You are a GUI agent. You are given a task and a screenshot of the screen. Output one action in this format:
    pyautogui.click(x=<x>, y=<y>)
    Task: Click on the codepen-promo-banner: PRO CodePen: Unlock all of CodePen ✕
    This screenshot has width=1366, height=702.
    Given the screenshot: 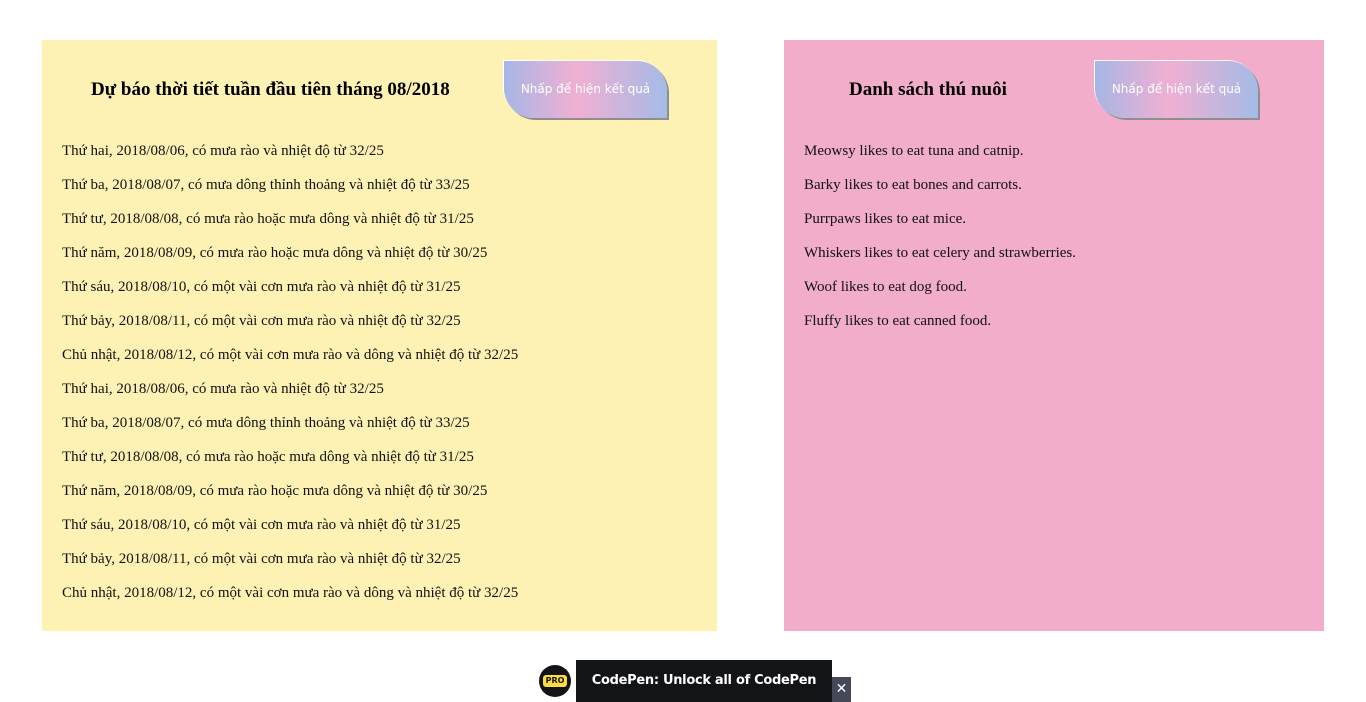 What is the action you would take?
    pyautogui.click(x=693, y=680)
    